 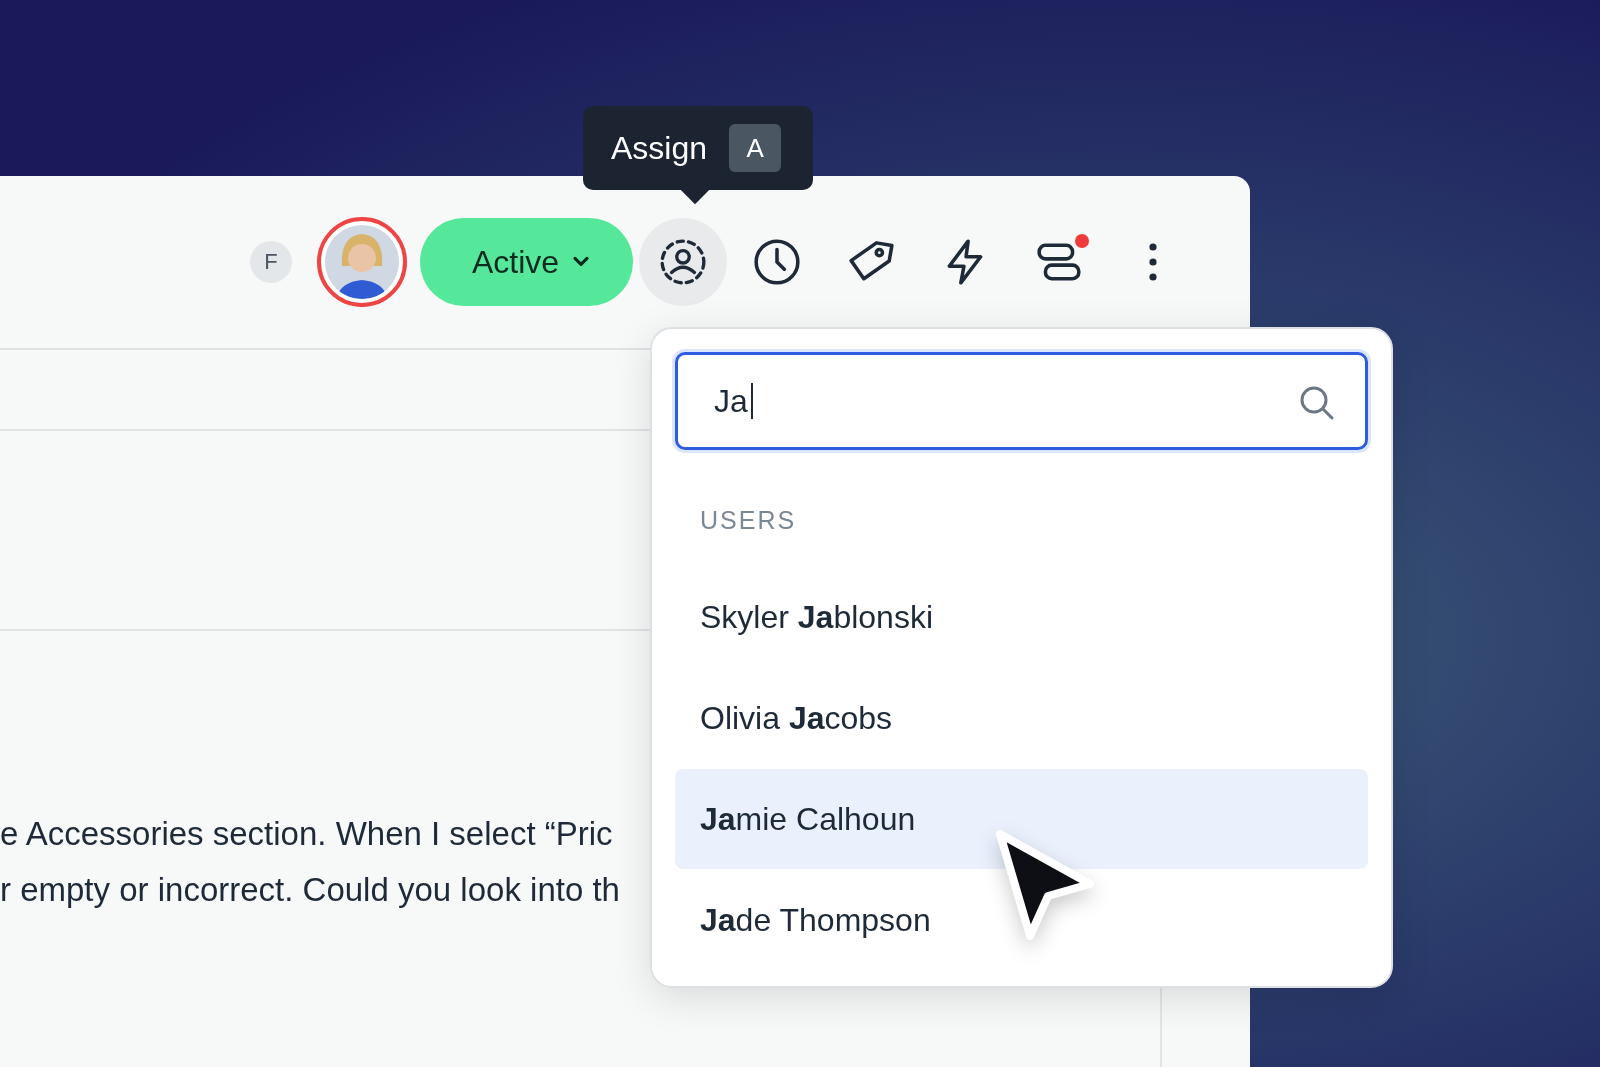 I want to click on user-option: Olivia Jacobs, so click(x=1021, y=718).